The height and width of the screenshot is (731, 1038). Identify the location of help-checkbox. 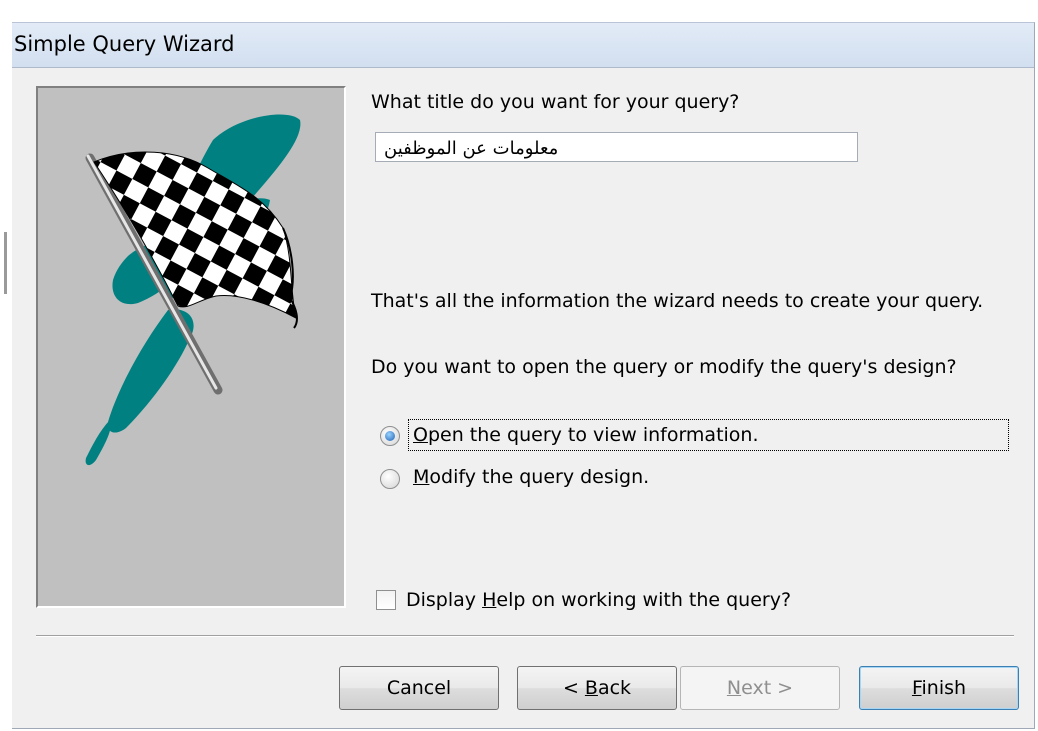
(386, 600).